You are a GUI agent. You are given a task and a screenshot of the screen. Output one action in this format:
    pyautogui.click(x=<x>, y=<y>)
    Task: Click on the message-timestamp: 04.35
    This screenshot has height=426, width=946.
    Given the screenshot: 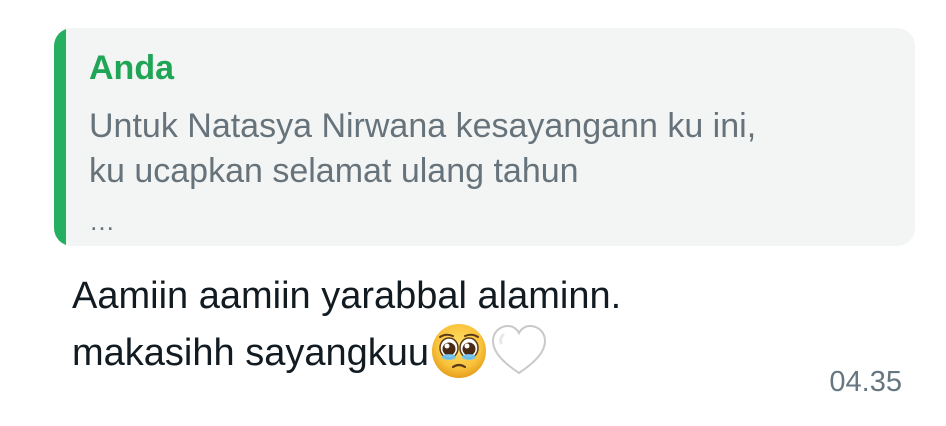 What is the action you would take?
    pyautogui.click(x=865, y=382)
    